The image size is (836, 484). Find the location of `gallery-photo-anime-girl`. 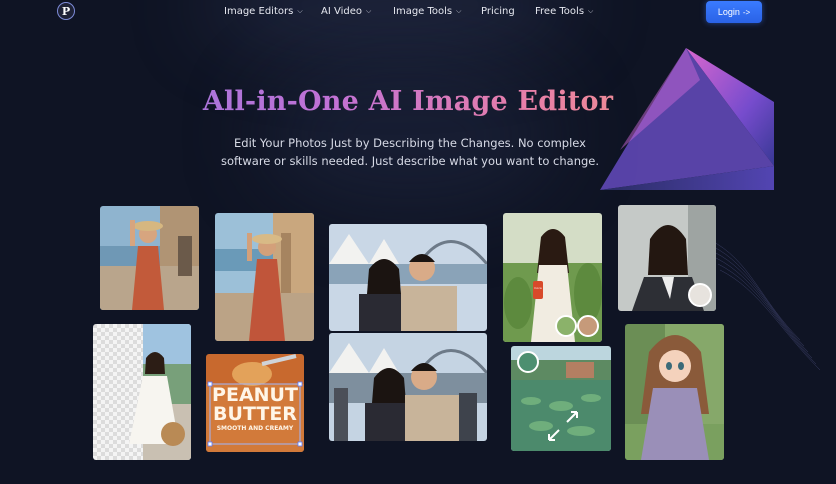

gallery-photo-anime-girl is located at coordinates (674, 392).